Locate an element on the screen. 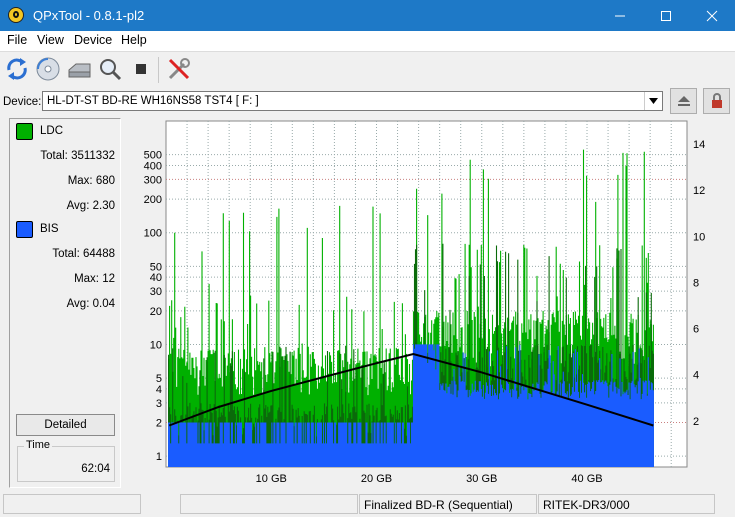  x-tick-label: 40 GB is located at coordinates (586, 479).